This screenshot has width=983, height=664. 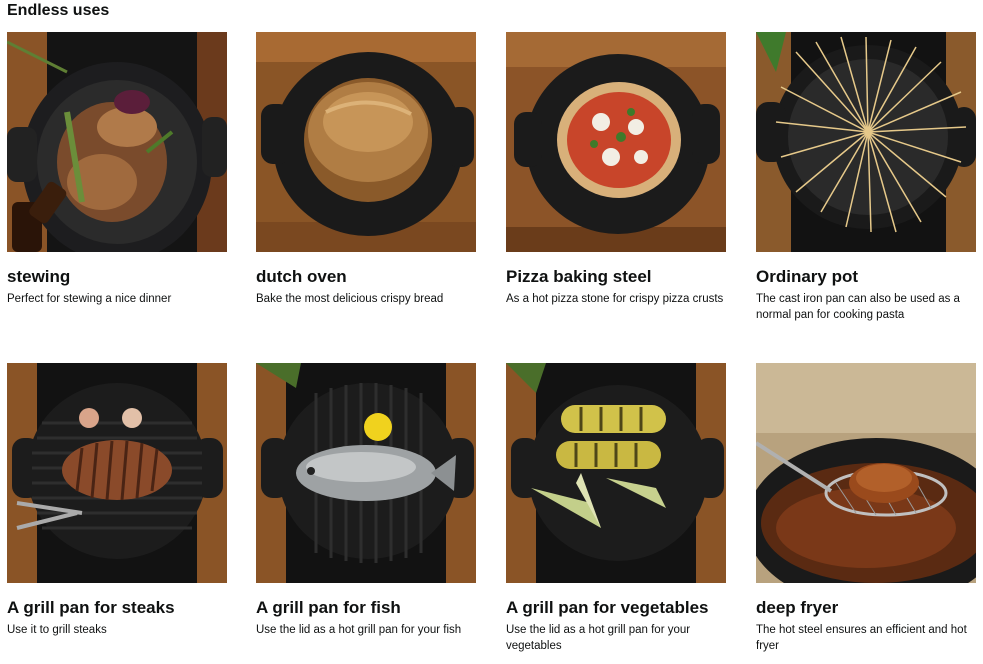 I want to click on fish-on-grill-pan-image, so click(x=366, y=473).